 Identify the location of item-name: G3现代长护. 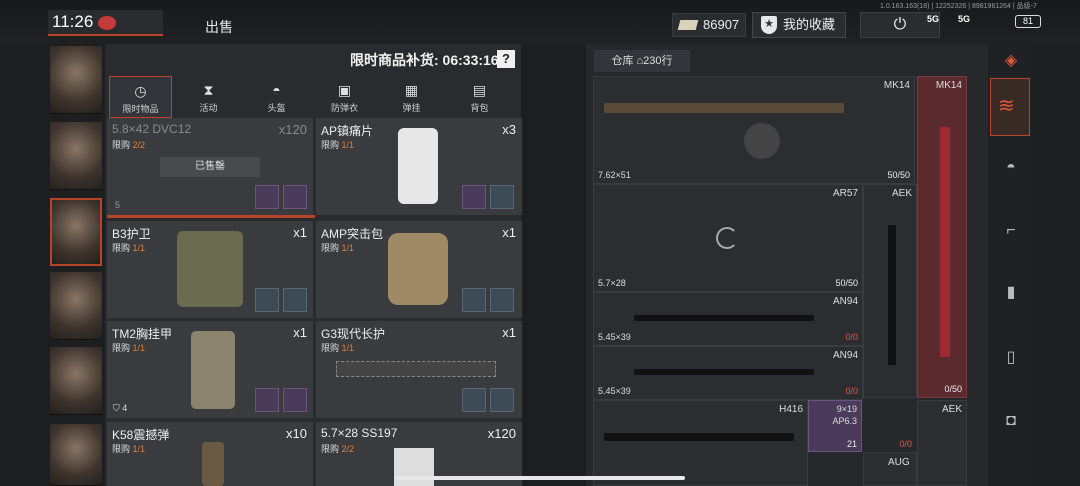
(353, 334).